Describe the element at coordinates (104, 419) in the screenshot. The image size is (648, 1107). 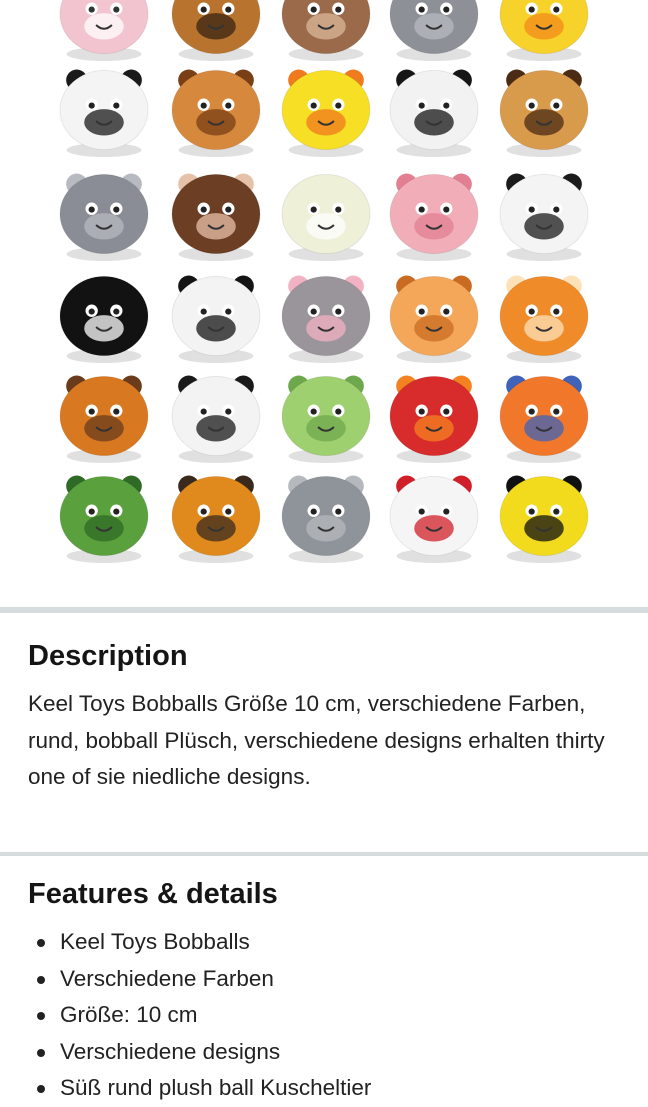
I see `plush-dog` at that location.